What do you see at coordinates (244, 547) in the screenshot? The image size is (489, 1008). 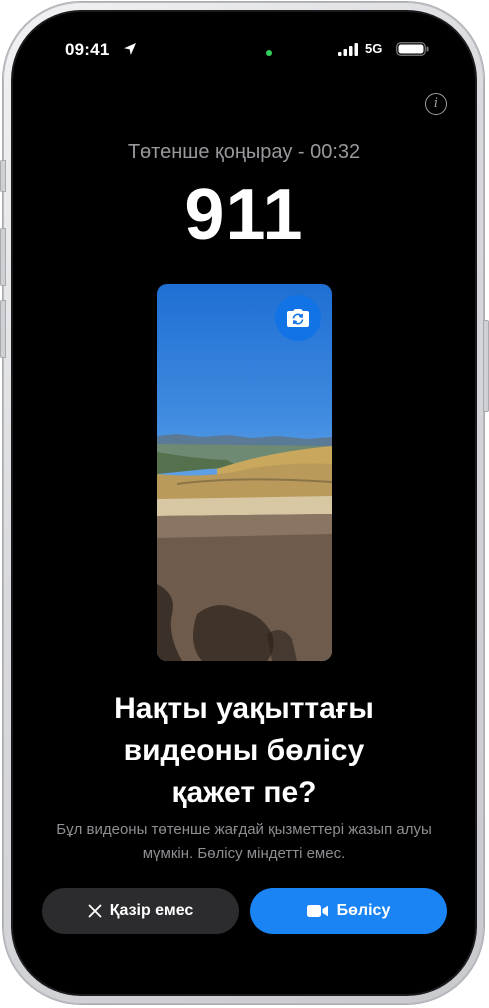 I see `camera-scene-image` at bounding box center [244, 547].